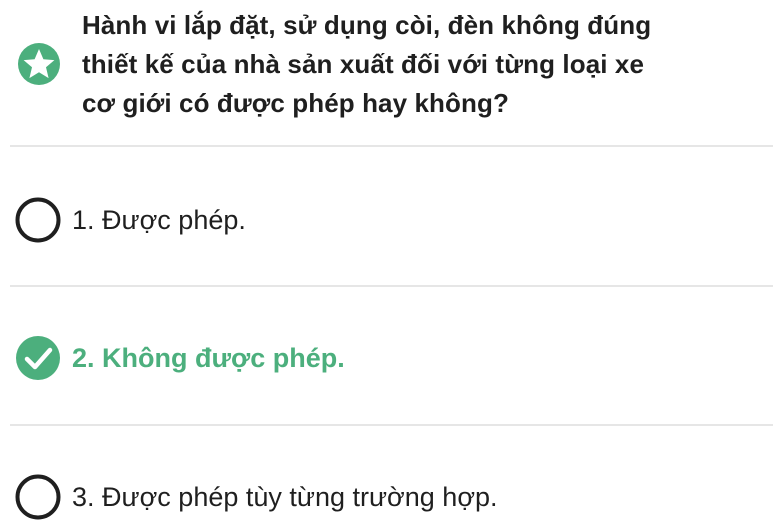 The image size is (783, 523). What do you see at coordinates (285, 497) in the screenshot?
I see `answer-label: 3. Được phép tùy từng trường hợp.` at bounding box center [285, 497].